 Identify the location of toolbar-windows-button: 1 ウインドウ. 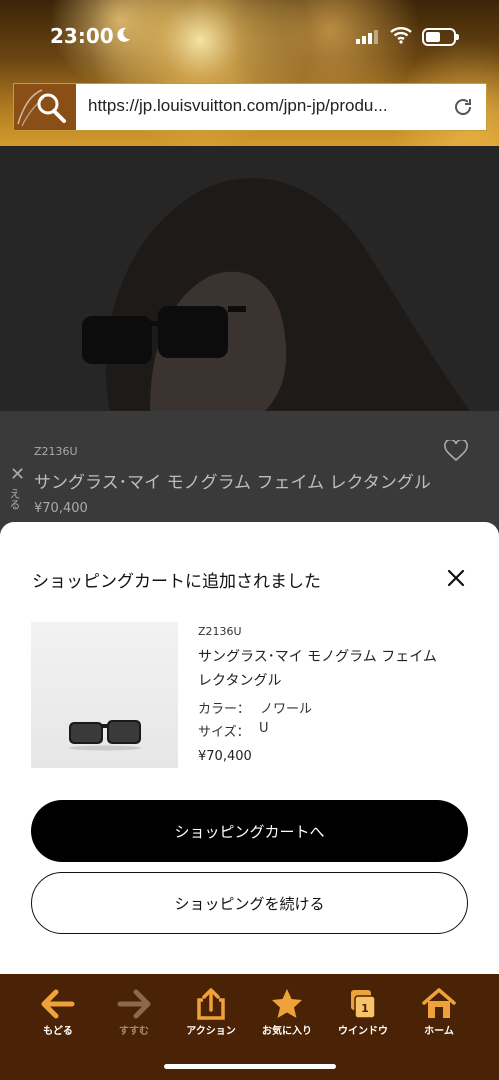
(363, 1012).